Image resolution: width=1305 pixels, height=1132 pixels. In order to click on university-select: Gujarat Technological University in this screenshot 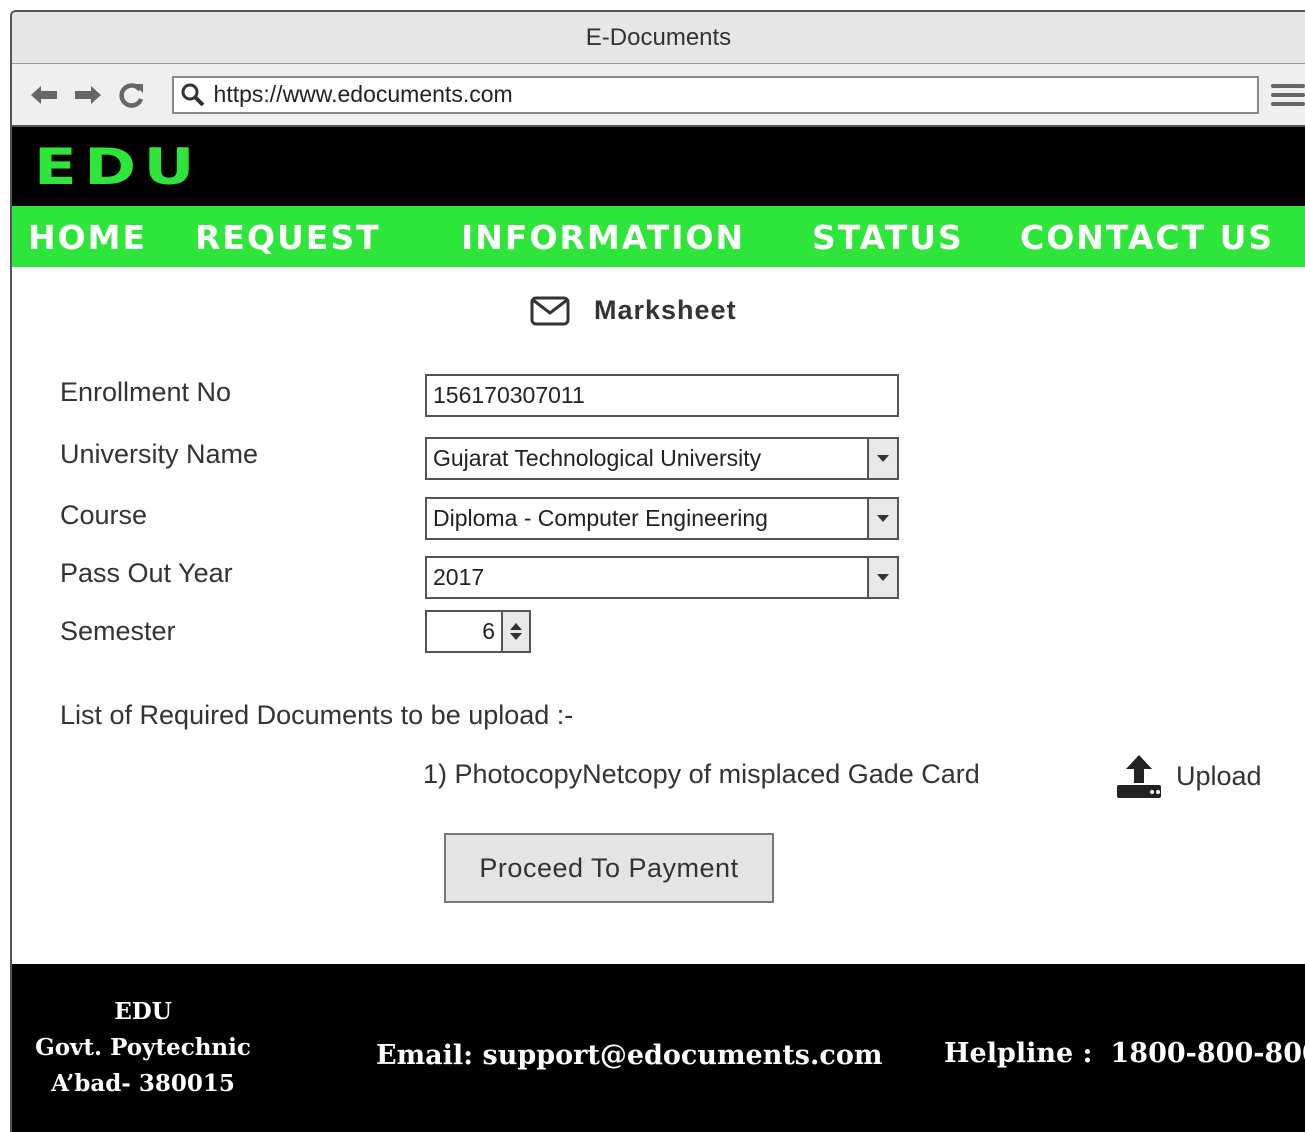, I will do `click(662, 458)`.